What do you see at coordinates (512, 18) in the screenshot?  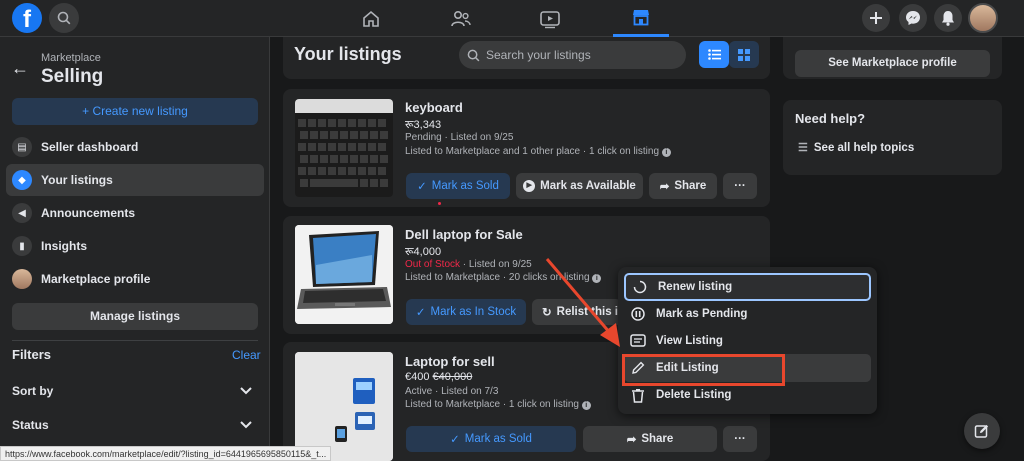 I see `top-navigation-bar: f` at bounding box center [512, 18].